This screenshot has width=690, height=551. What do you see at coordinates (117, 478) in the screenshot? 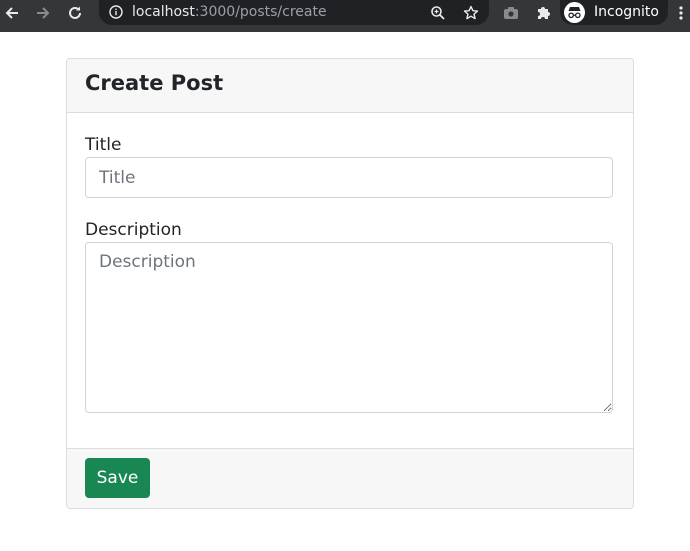
I see `save-button: Save` at bounding box center [117, 478].